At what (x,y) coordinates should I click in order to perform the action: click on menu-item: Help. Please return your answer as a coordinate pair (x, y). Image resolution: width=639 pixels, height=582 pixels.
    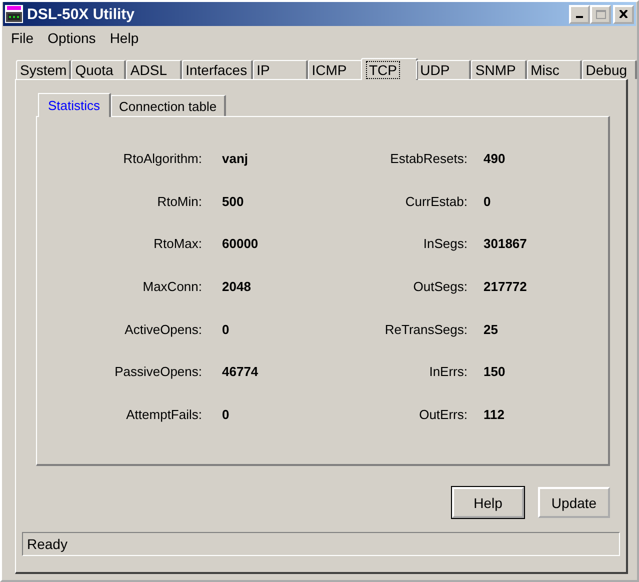
    Looking at the image, I should click on (124, 38).